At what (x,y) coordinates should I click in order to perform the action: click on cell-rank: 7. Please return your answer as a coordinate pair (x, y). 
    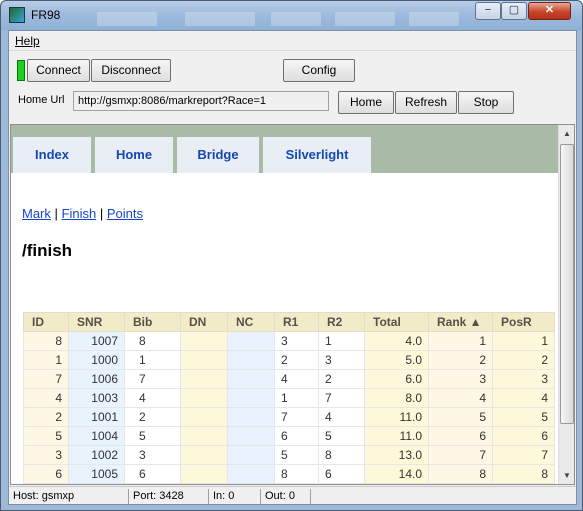
    Looking at the image, I should click on (460, 455).